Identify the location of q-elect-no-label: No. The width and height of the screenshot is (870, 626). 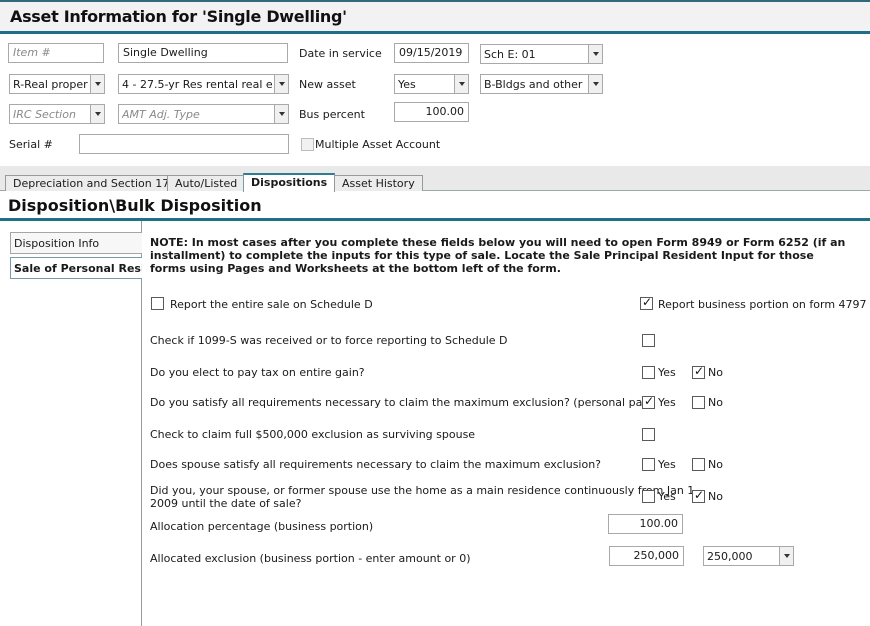
(715, 372).